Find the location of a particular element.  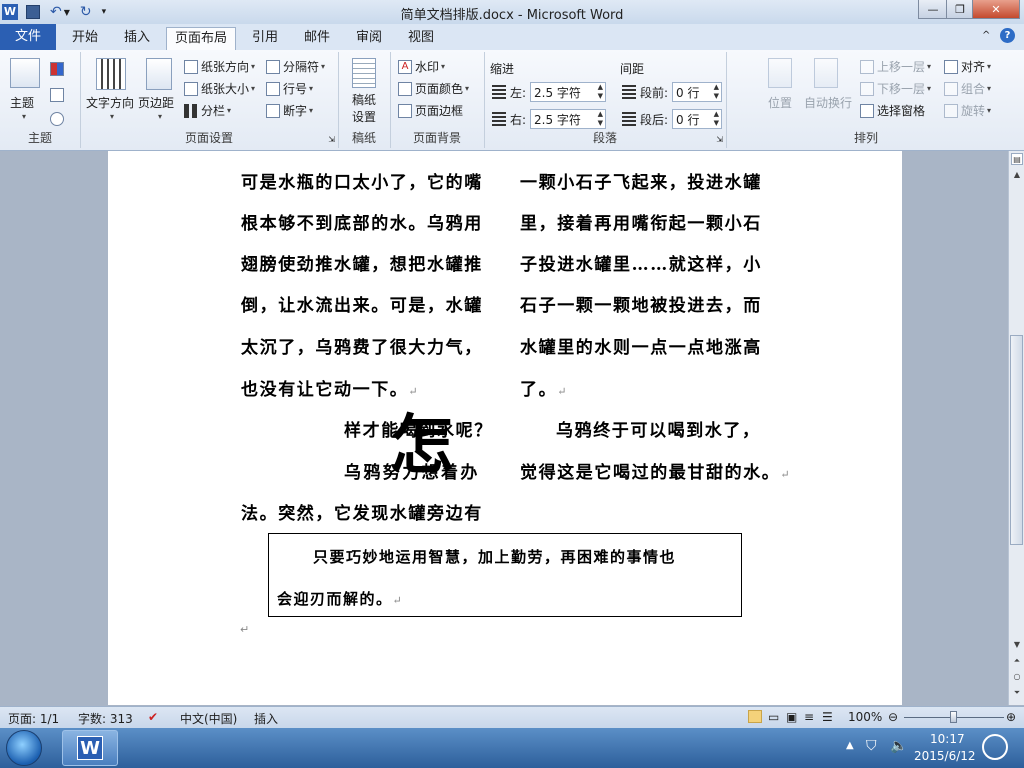

doc-line: 一颗小石子飞起来，投进水罐 is located at coordinates (641, 180).